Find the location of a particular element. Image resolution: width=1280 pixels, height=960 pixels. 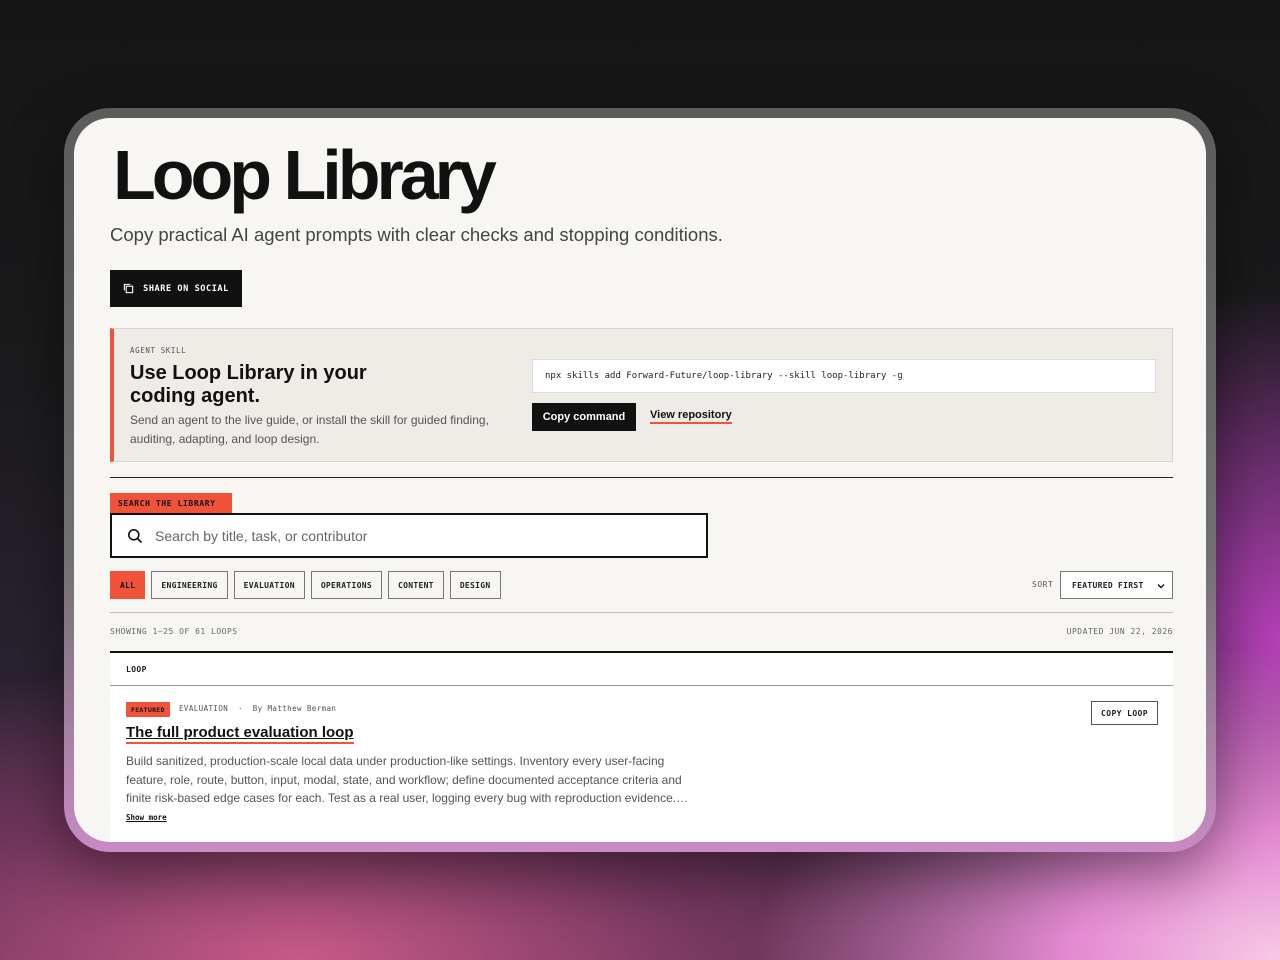

section-divider is located at coordinates (641, 477).